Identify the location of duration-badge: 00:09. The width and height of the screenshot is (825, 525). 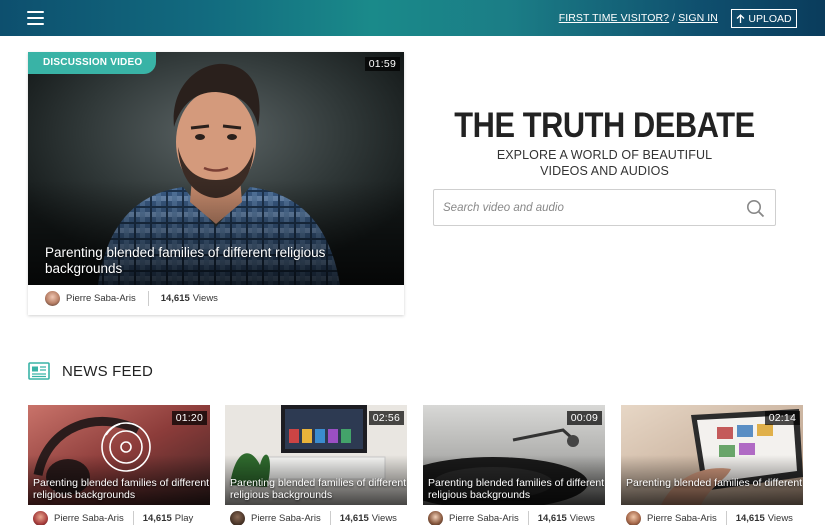
(584, 418).